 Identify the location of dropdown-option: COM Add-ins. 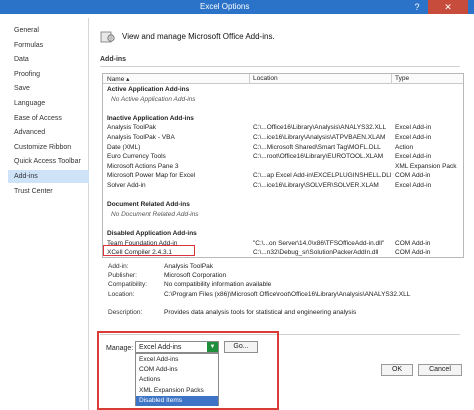
(177, 370).